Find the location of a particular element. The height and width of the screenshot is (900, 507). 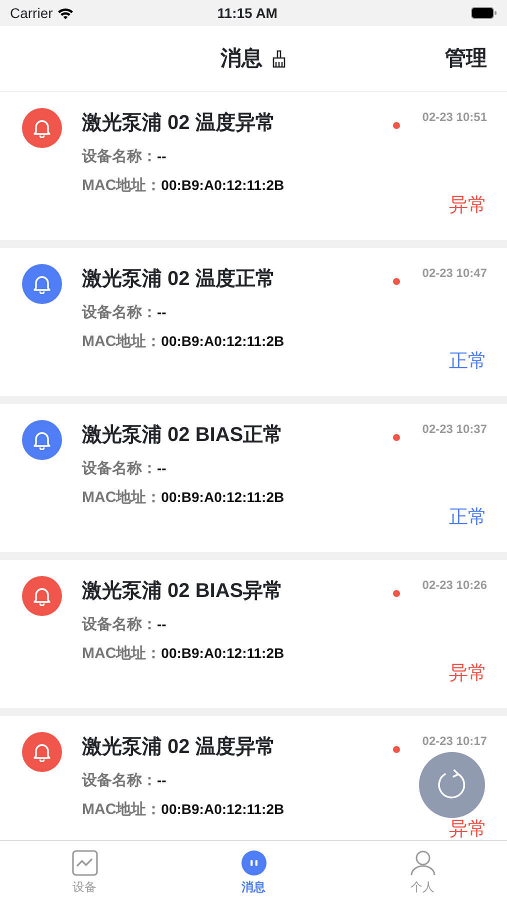

person-icon is located at coordinates (423, 863).